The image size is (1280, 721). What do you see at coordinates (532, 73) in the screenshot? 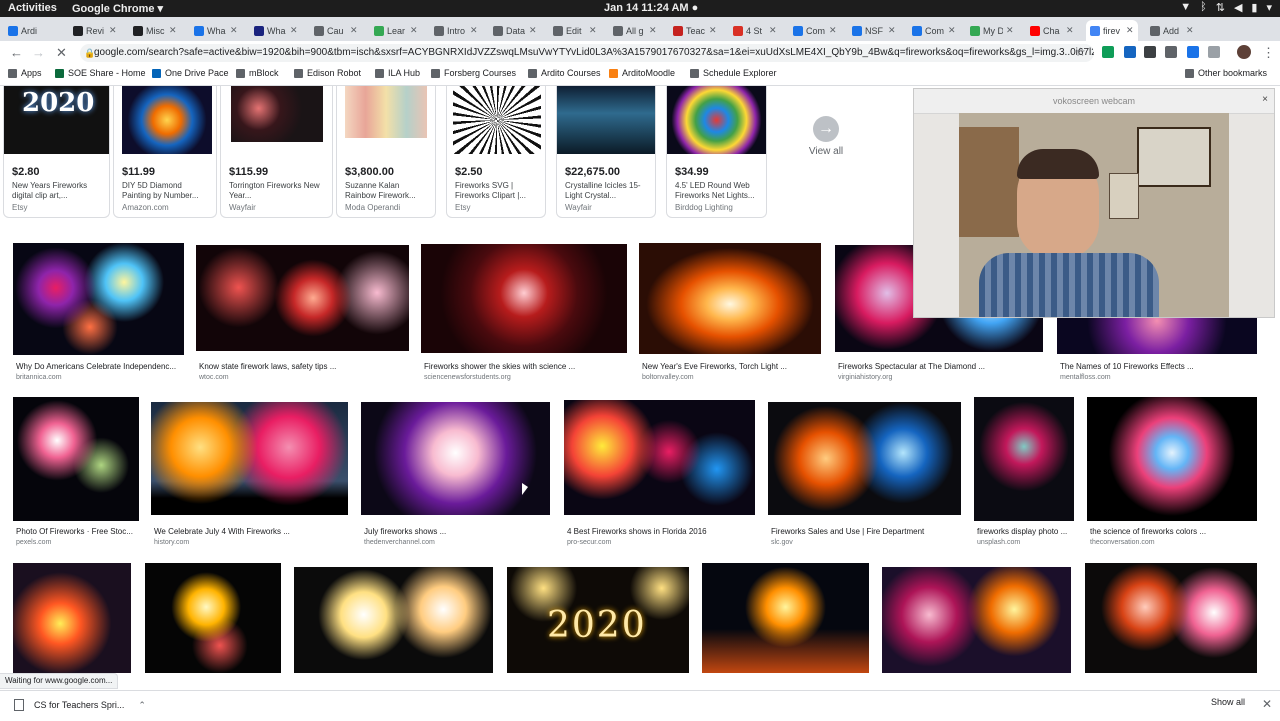
I see `folder-icon` at bounding box center [532, 73].